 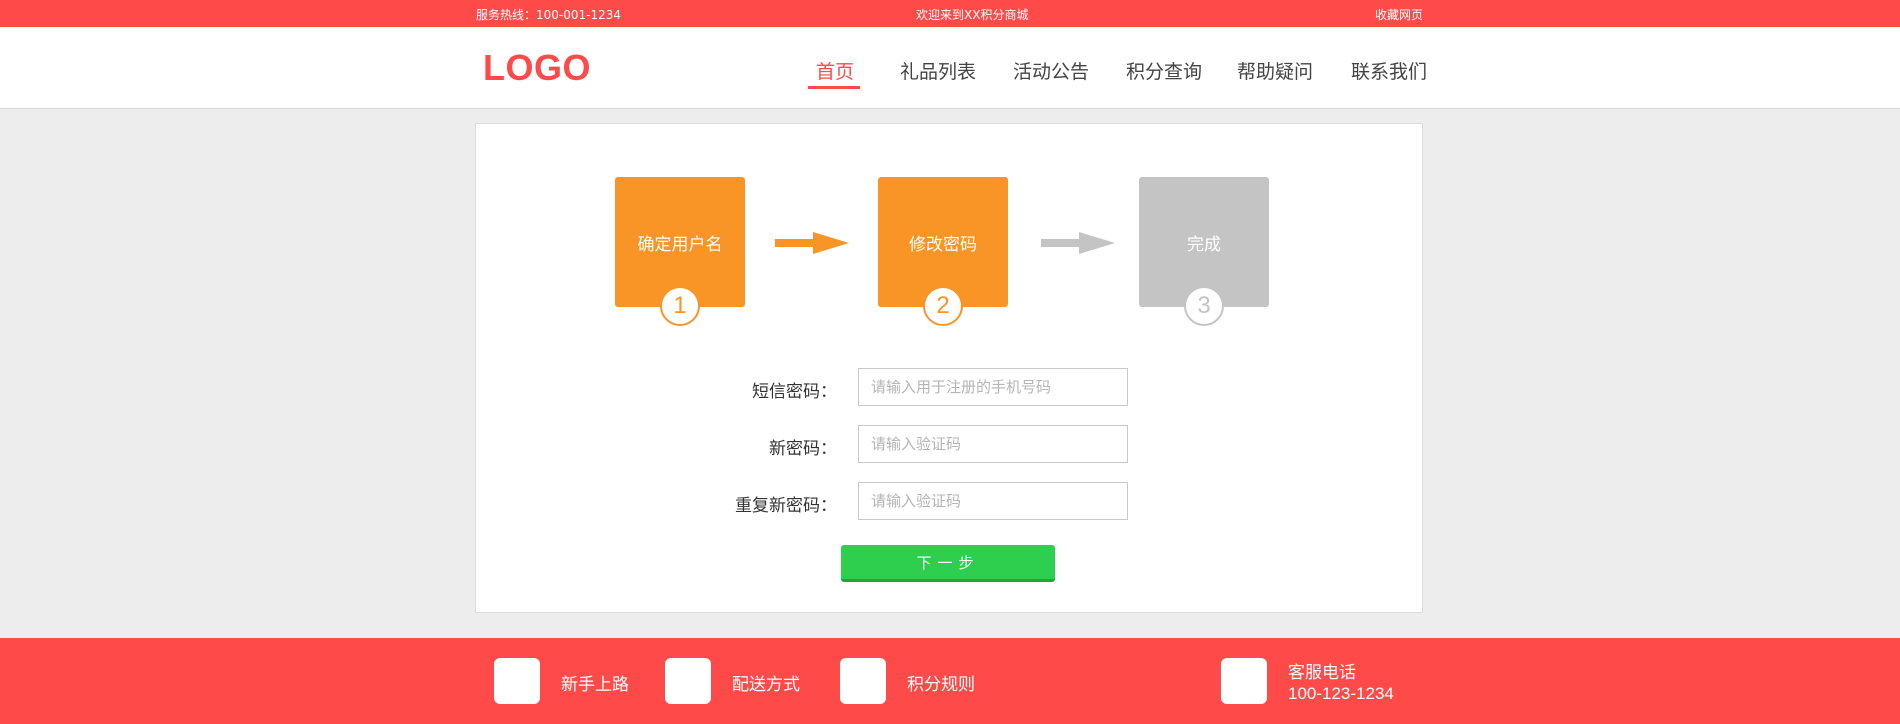 What do you see at coordinates (1244, 681) in the screenshot?
I see `phone-icon` at bounding box center [1244, 681].